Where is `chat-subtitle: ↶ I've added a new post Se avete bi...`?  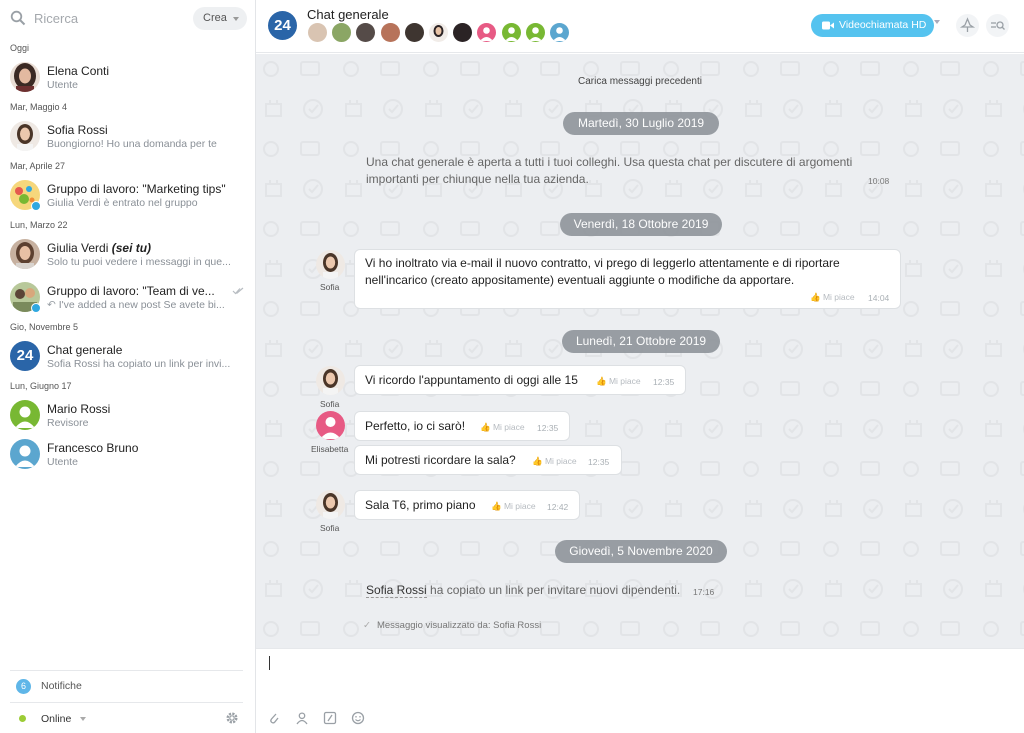
chat-subtitle: ↶ I've added a new post Se avete bi... is located at coordinates (136, 305).